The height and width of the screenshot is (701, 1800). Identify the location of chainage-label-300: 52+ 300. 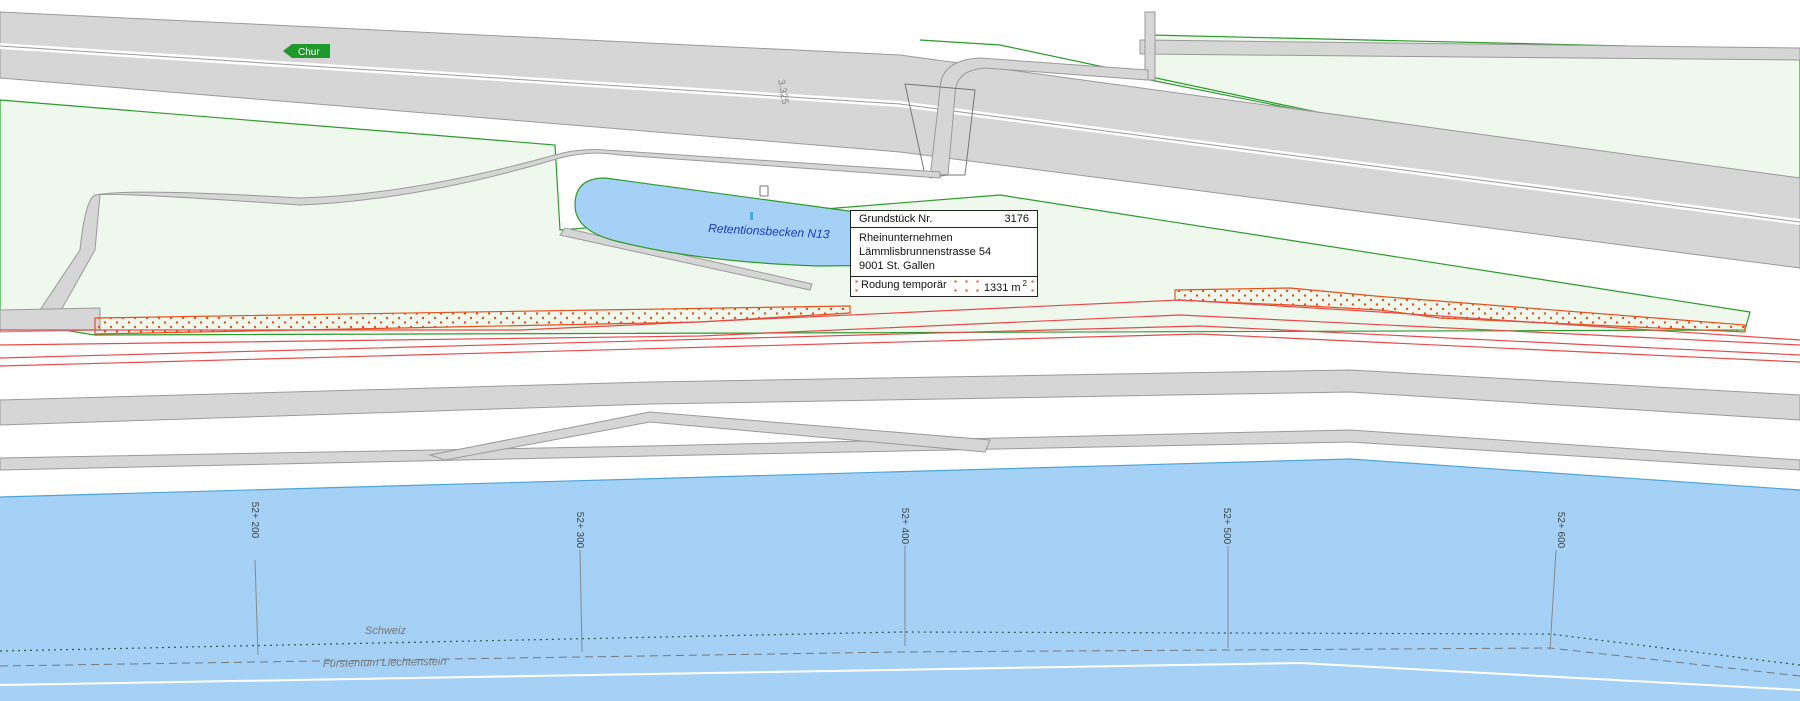
(579, 530).